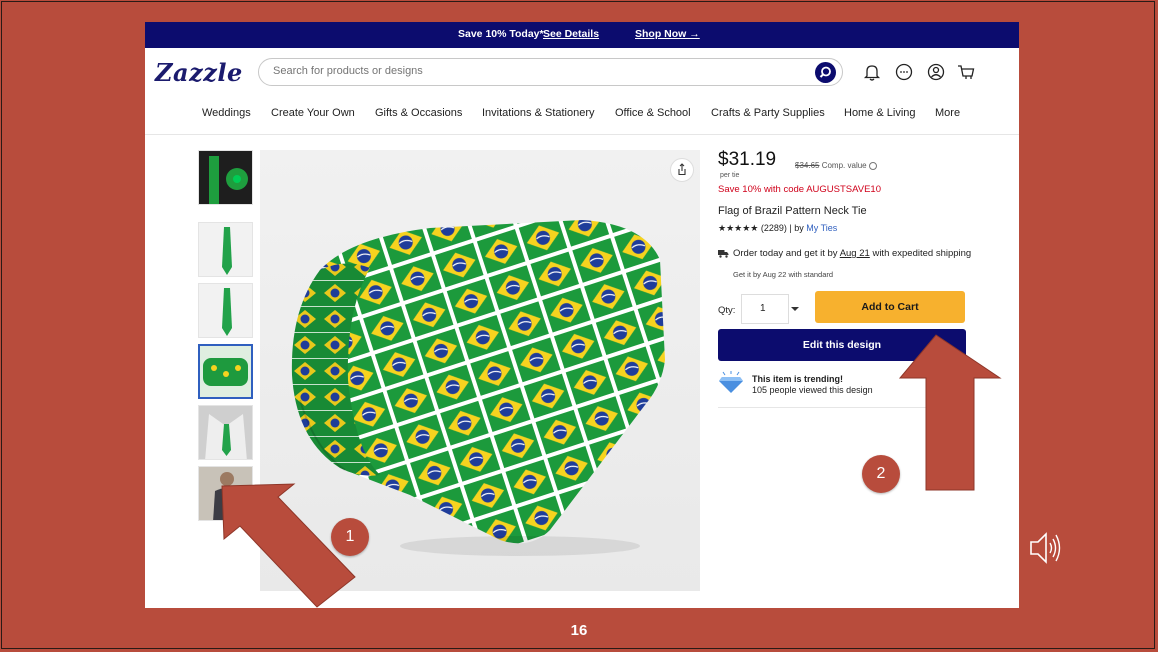 Image resolution: width=1158 pixels, height=652 pixels. I want to click on annotation-badge-2: 2, so click(881, 474).